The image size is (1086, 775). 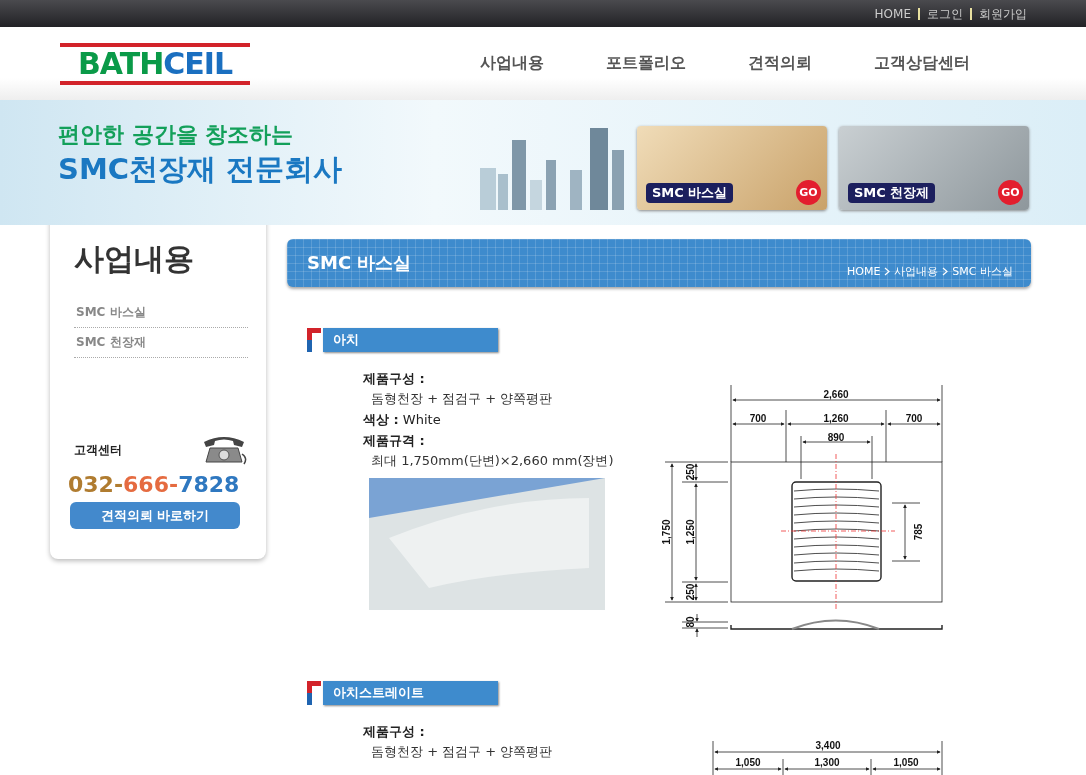 I want to click on nav-item: 견적의뢰, so click(x=780, y=63).